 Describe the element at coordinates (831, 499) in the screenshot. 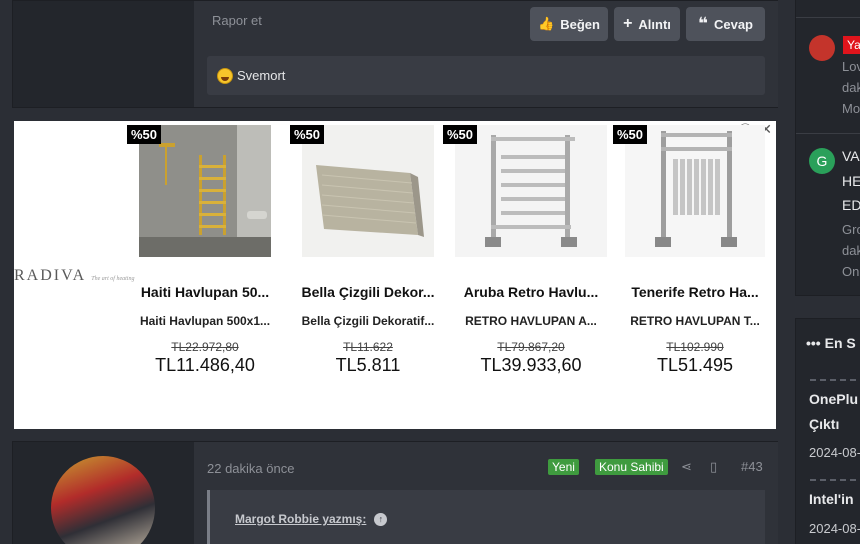

I see `news-title: Intel'in` at that location.